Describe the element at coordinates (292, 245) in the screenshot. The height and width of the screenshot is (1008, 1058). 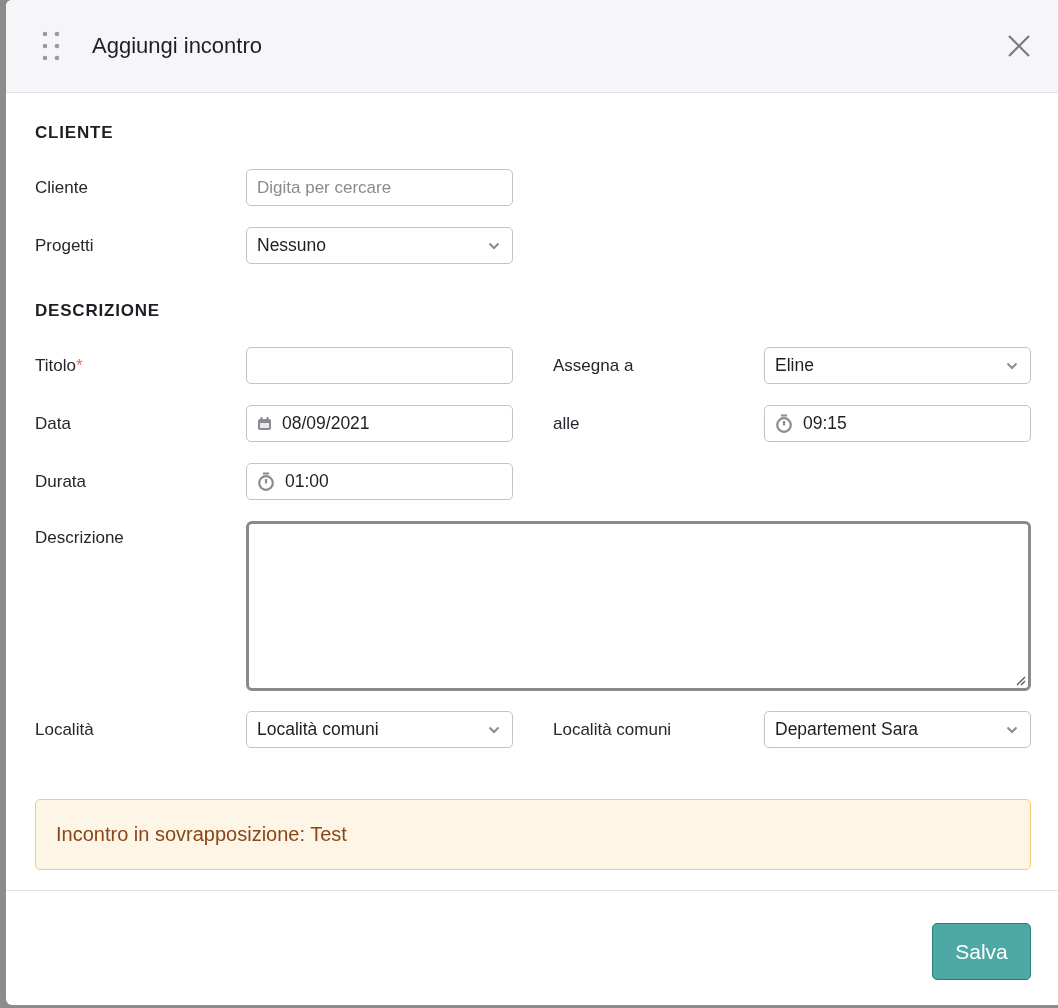
I see `field-value: Nessuno` at that location.